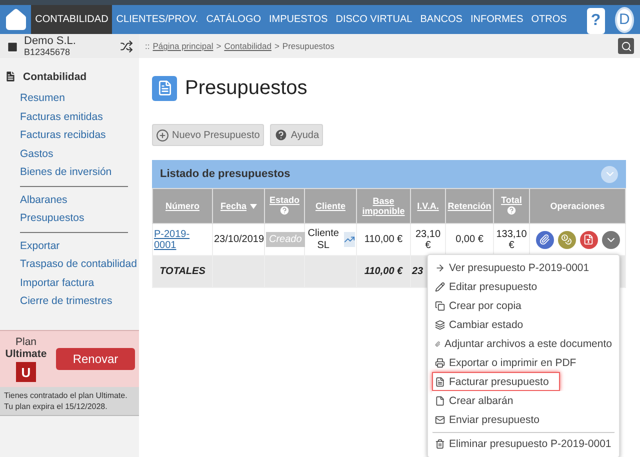 The width and height of the screenshot is (640, 457). What do you see at coordinates (512, 240) in the screenshot?
I see `table-cell: 133,10 €` at bounding box center [512, 240].